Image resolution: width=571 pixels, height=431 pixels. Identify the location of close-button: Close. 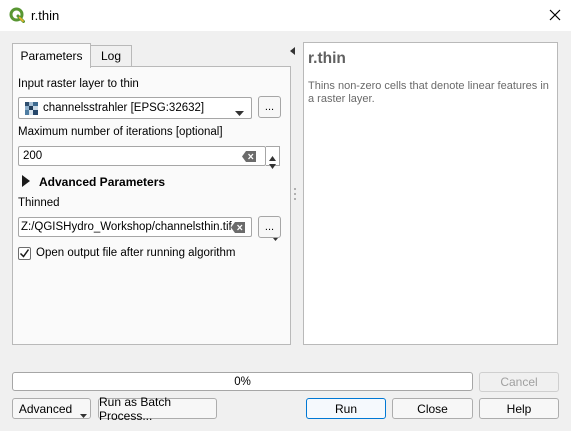
(432, 408).